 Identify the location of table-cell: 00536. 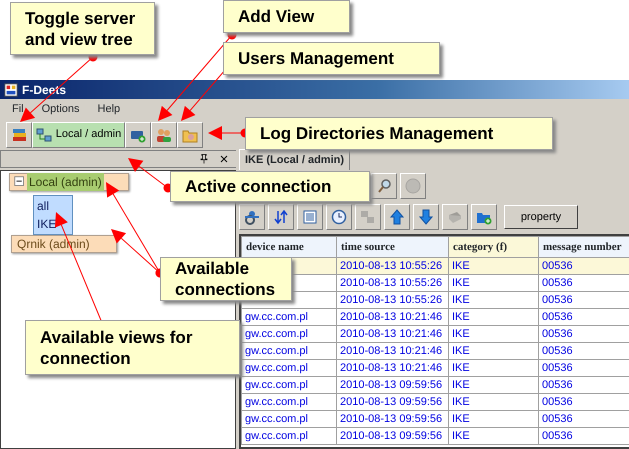
(583, 266).